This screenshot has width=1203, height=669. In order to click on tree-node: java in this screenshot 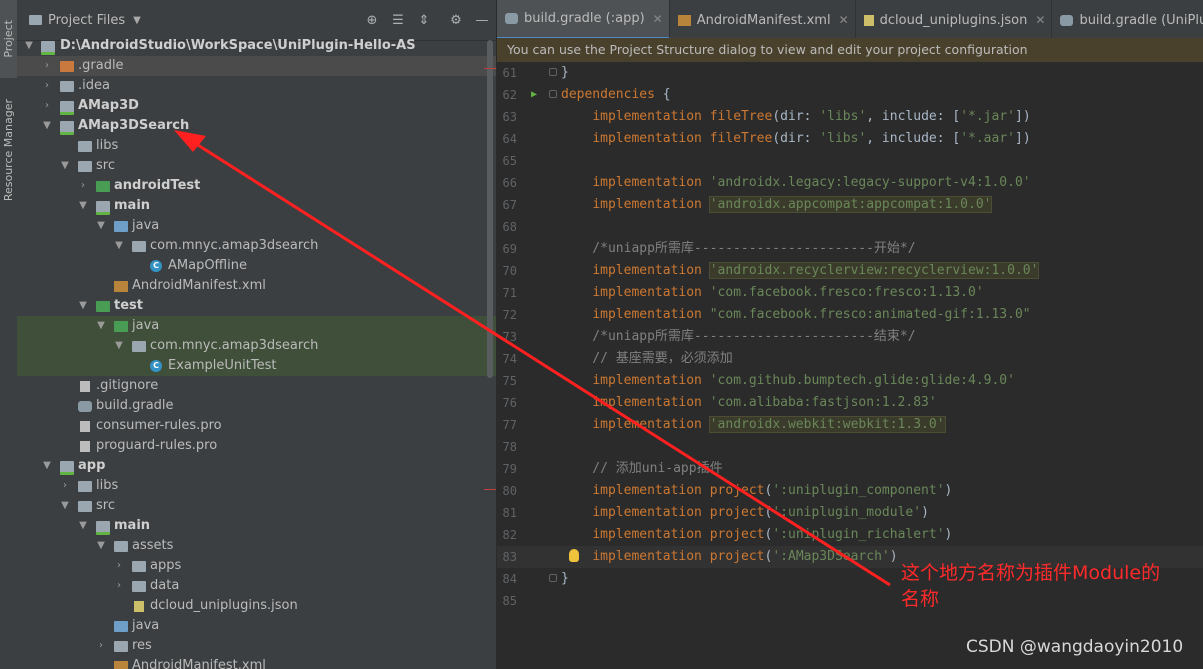, I will do `click(256, 626)`.